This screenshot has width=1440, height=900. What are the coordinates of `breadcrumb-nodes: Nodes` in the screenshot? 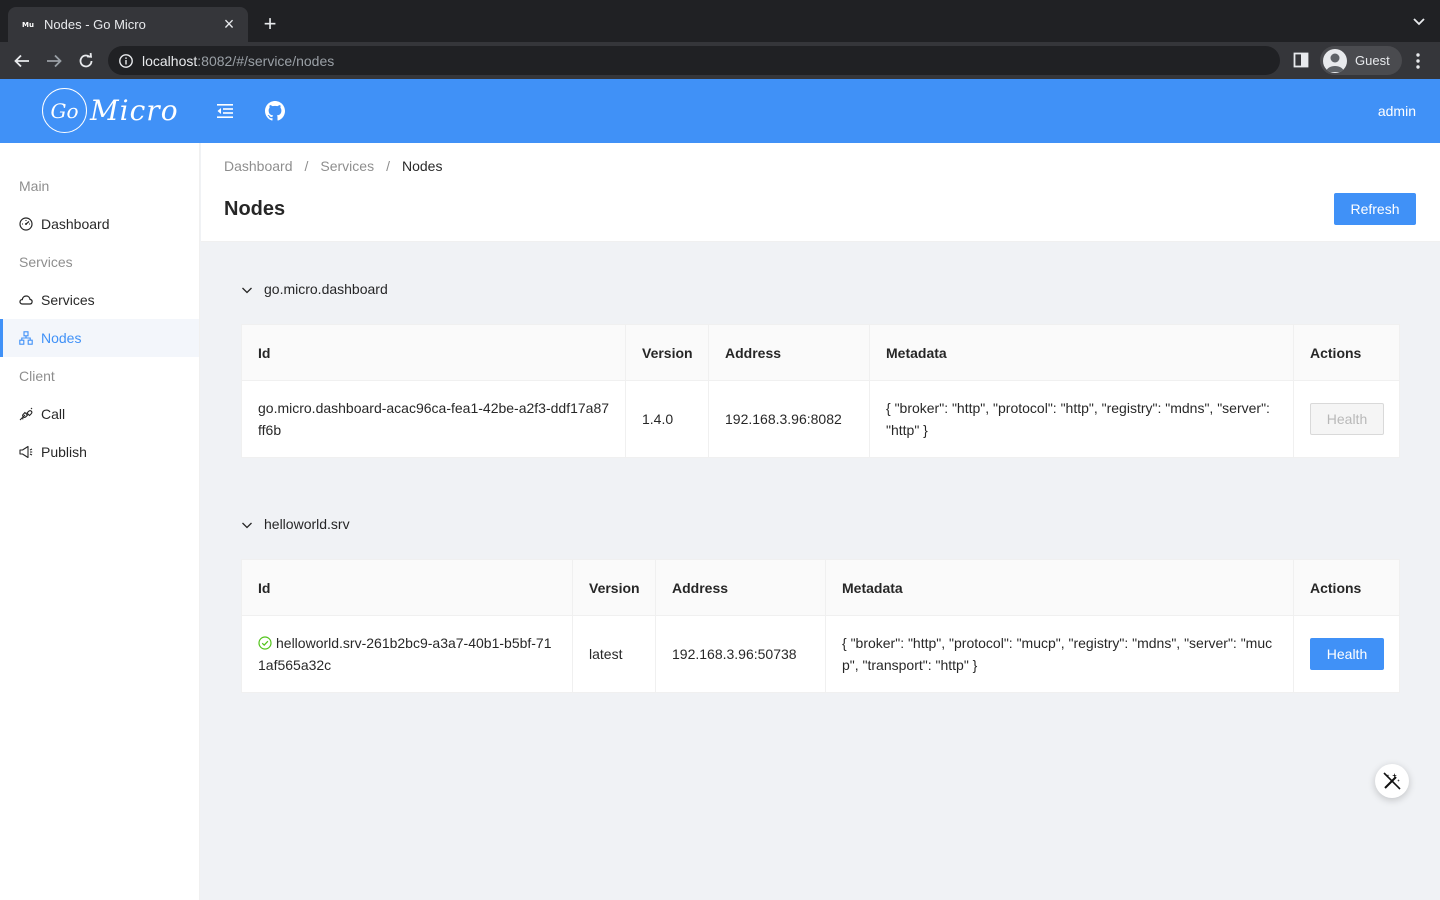 It's located at (422, 166).